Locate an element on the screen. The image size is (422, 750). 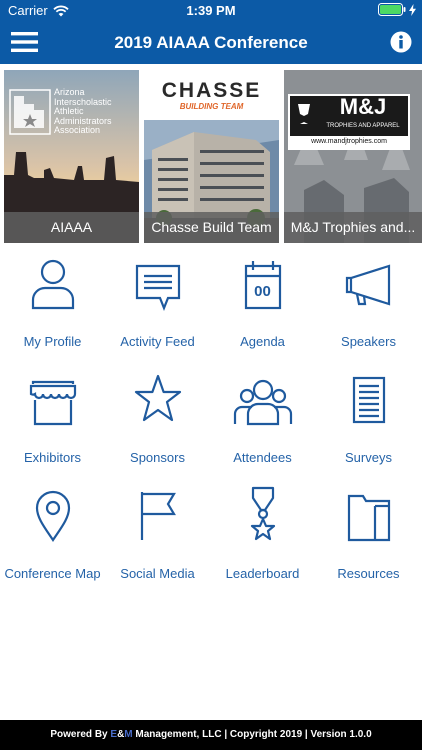
menu-item-leaderboard: Leaderboard is located at coordinates (262, 539).